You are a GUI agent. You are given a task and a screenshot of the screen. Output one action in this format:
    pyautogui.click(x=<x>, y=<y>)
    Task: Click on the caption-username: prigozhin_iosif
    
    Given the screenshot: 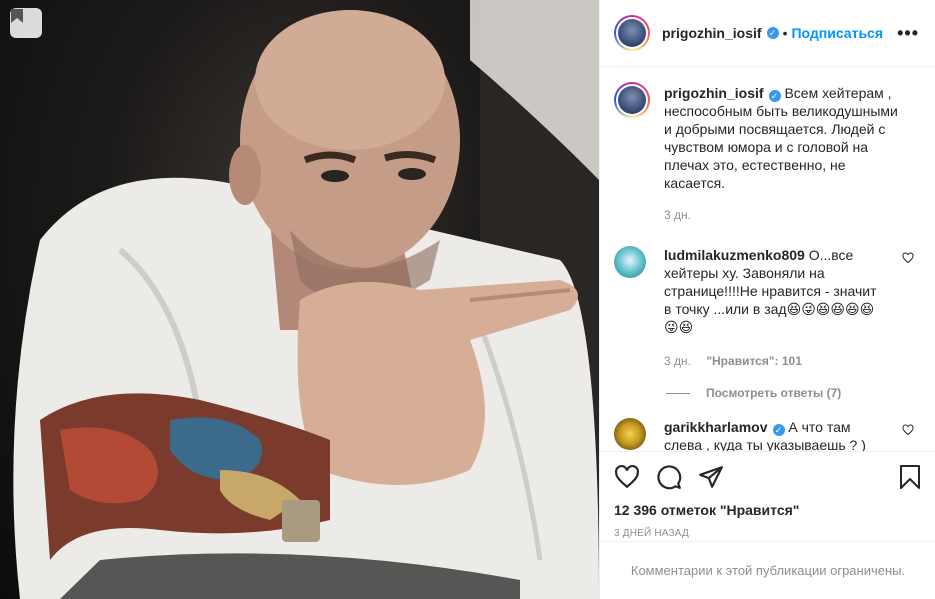 What is the action you would take?
    pyautogui.click(x=714, y=93)
    